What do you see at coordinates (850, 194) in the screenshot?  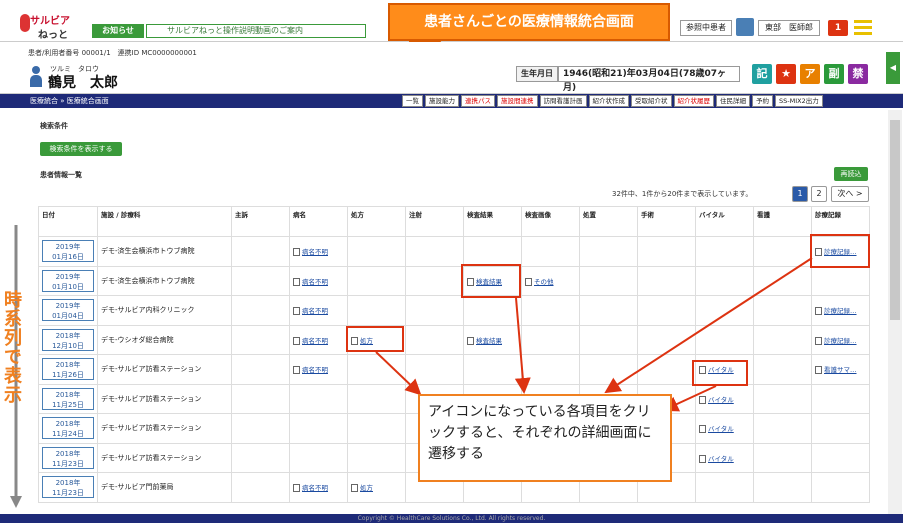 I see `next-page-button: 次へ >` at bounding box center [850, 194].